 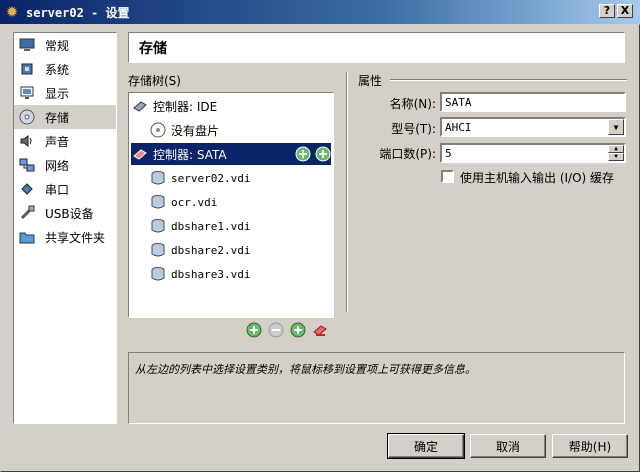 I want to click on add-hdd-icon, so click(x=323, y=154).